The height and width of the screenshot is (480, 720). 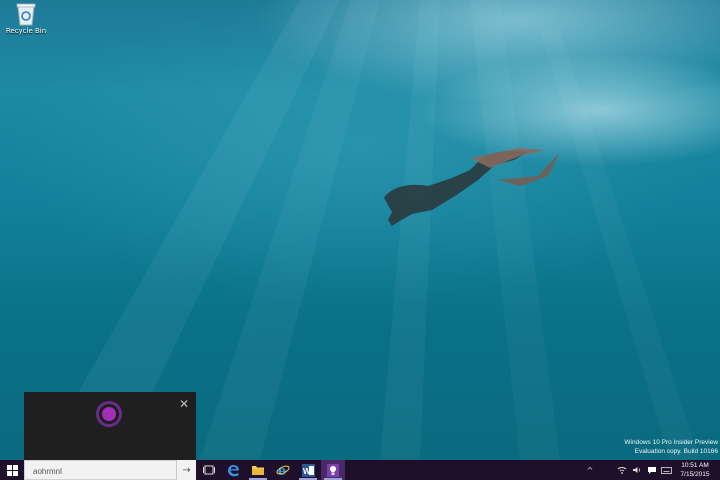 I want to click on volume-icon, so click(x=637, y=470).